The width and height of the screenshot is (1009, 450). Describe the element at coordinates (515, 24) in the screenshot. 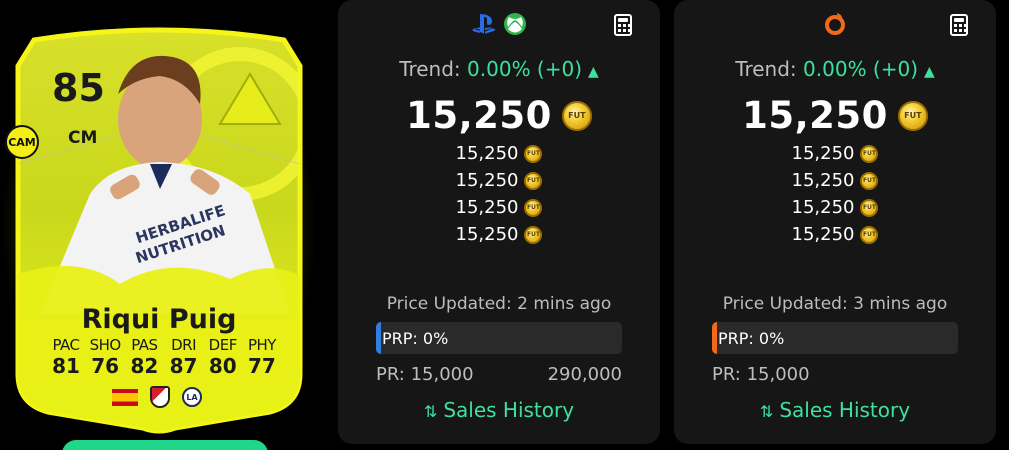

I see `xbox-icon` at that location.